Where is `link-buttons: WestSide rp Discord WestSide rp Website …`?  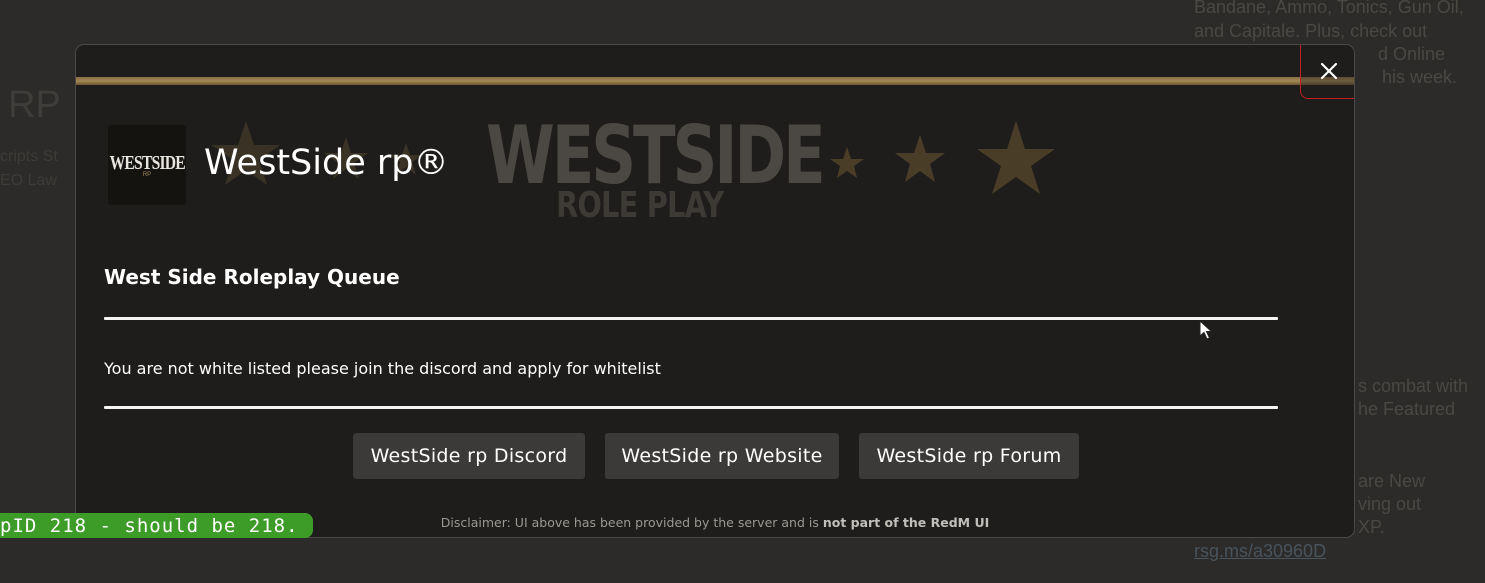
link-buttons: WestSide rp Discord WestSide rp Website … is located at coordinates (715, 456).